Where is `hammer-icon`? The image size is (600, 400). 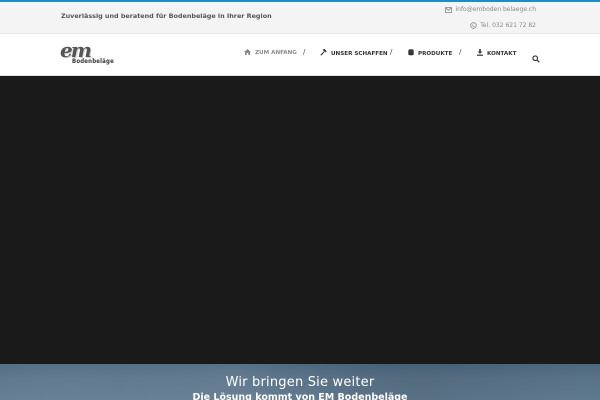
hammer-icon is located at coordinates (323, 53).